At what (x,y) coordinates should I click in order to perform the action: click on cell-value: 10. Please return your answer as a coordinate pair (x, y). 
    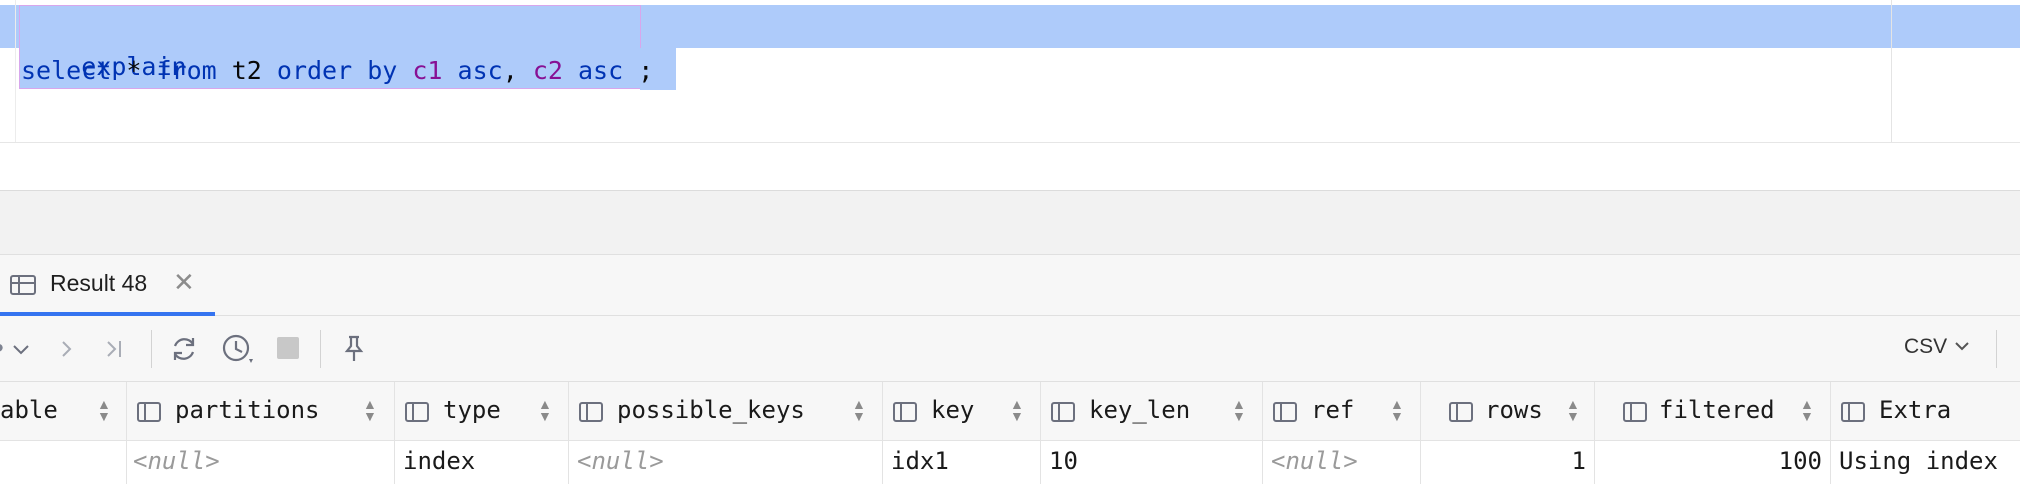
    Looking at the image, I should click on (1063, 461).